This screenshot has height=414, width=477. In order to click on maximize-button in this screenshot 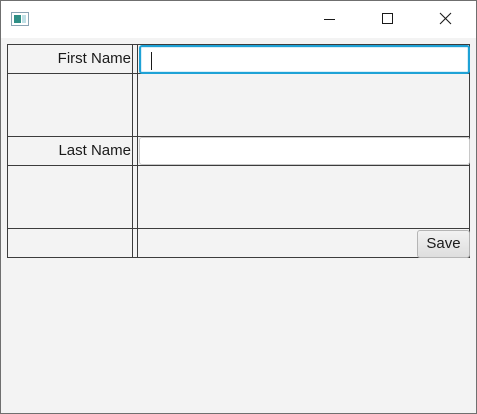, I will do `click(387, 19)`.